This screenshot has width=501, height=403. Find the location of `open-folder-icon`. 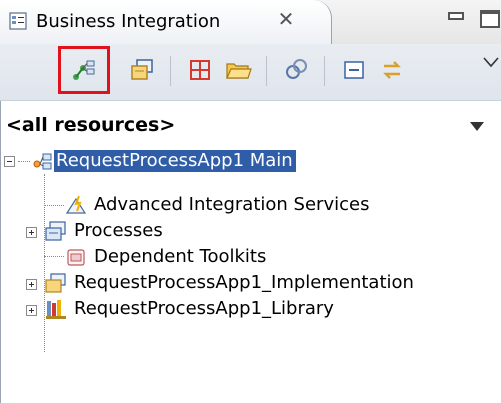

open-folder-icon is located at coordinates (239, 71).